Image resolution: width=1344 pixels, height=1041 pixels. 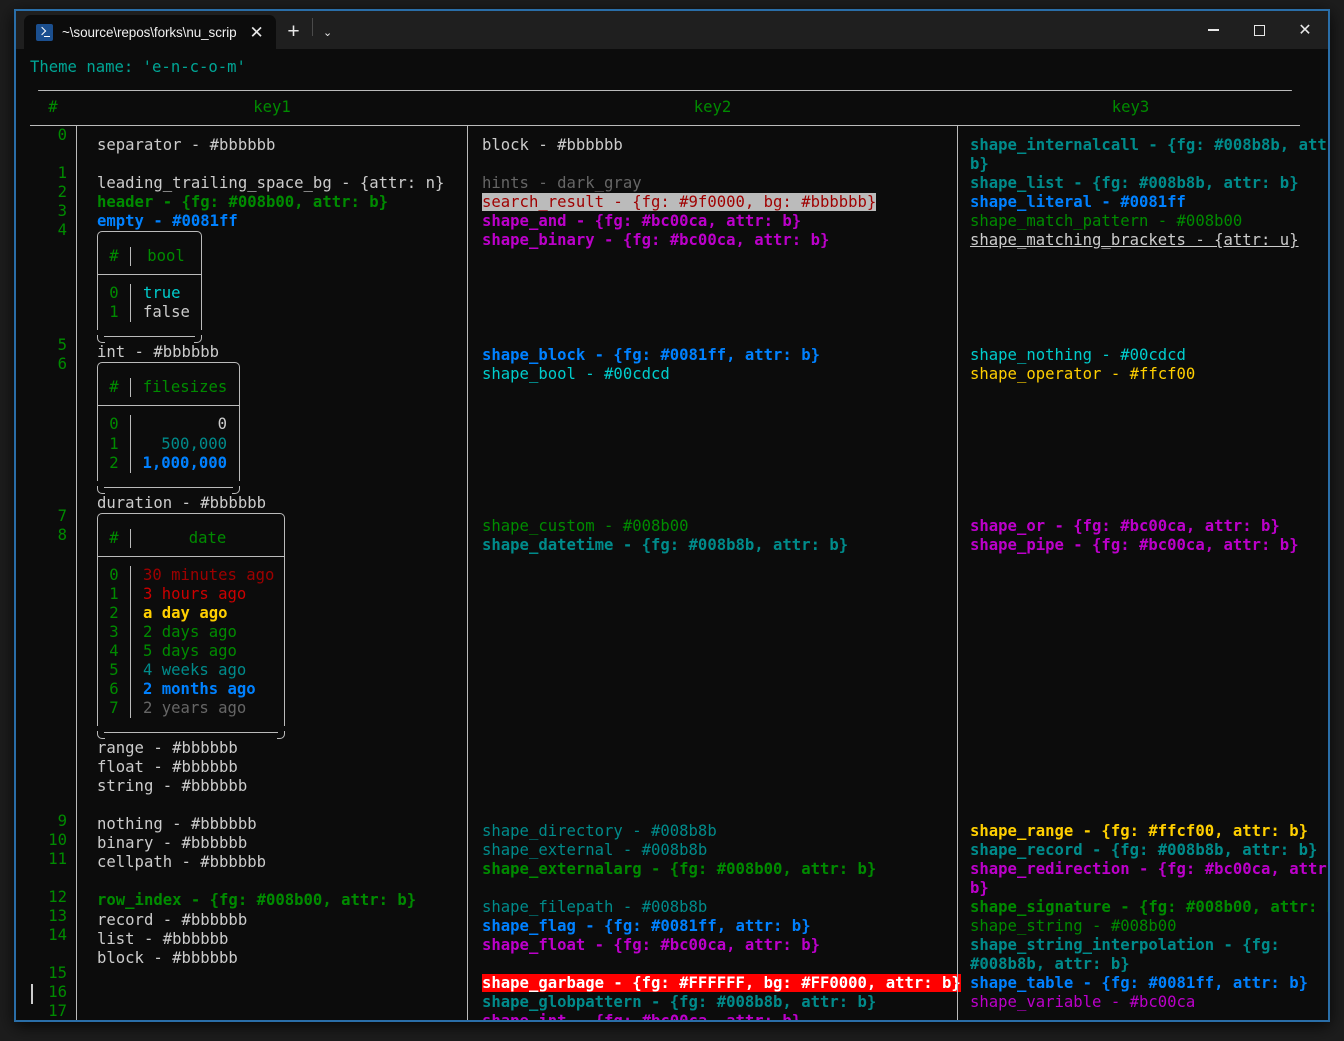 I want to click on key2-line: shape_directory - #008b8b, so click(x=712, y=831).